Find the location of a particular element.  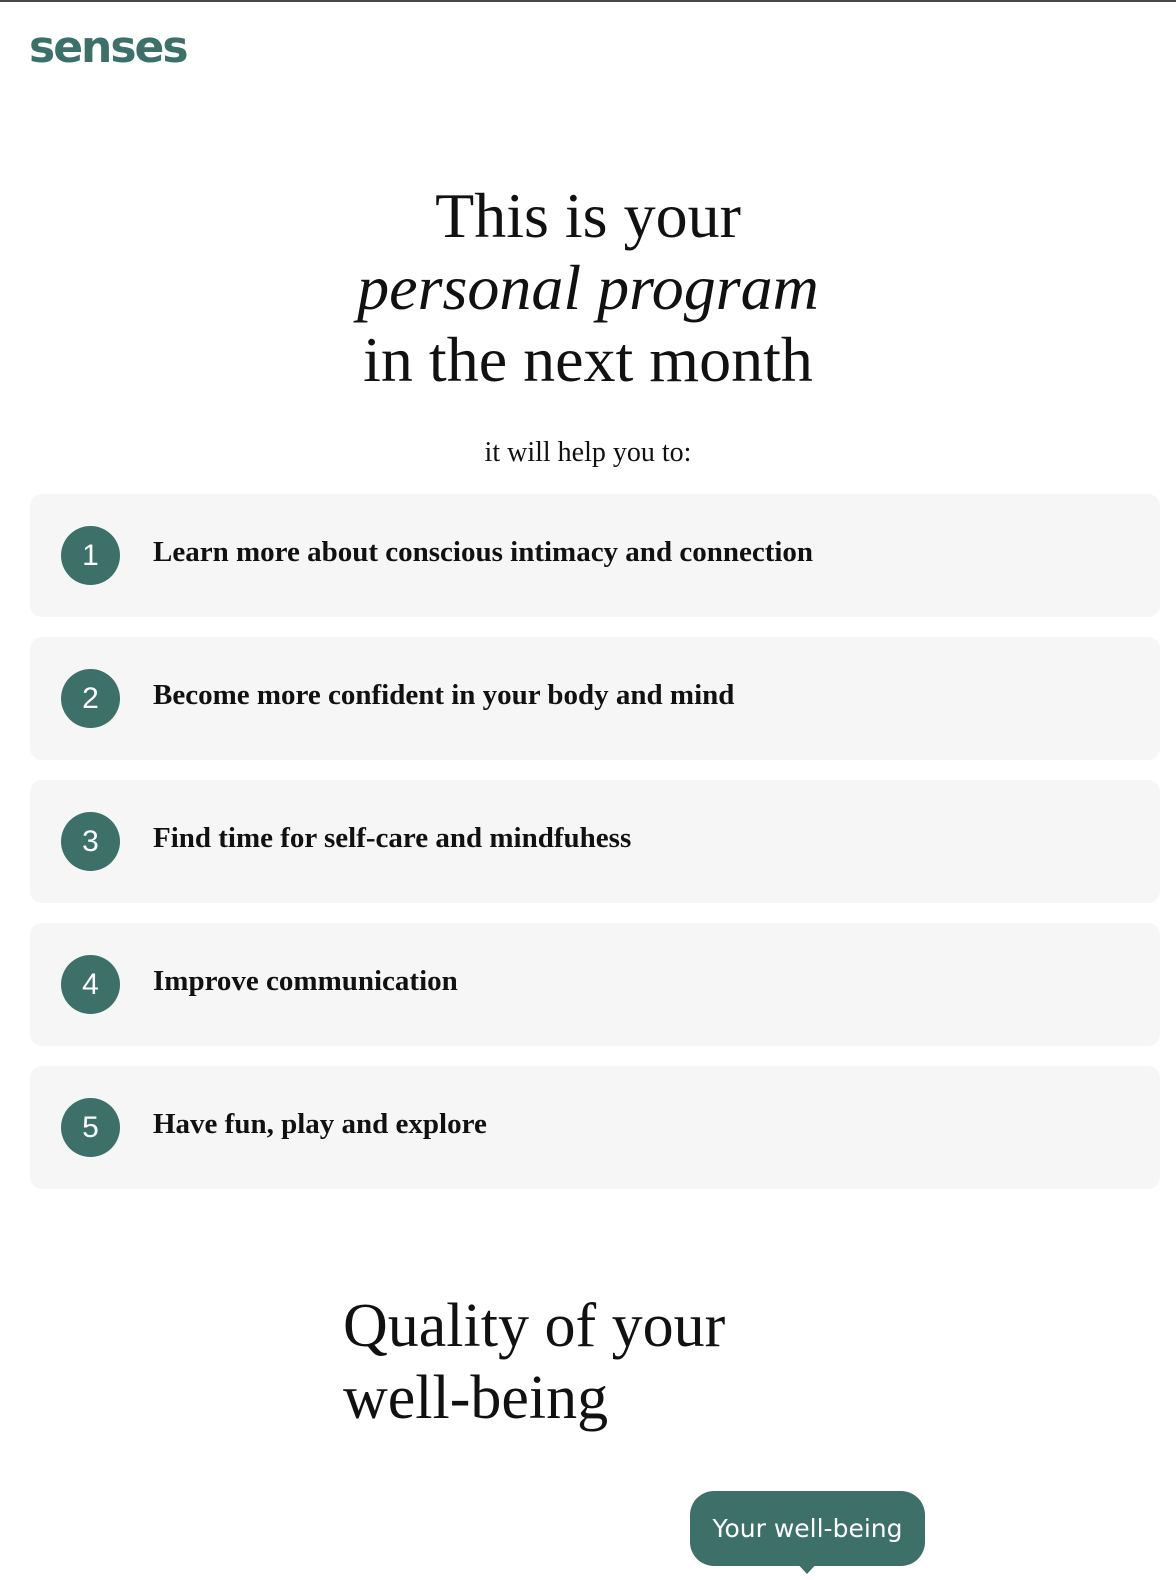

wellbeing-title-line-2: well-being is located at coordinates (476, 1398).